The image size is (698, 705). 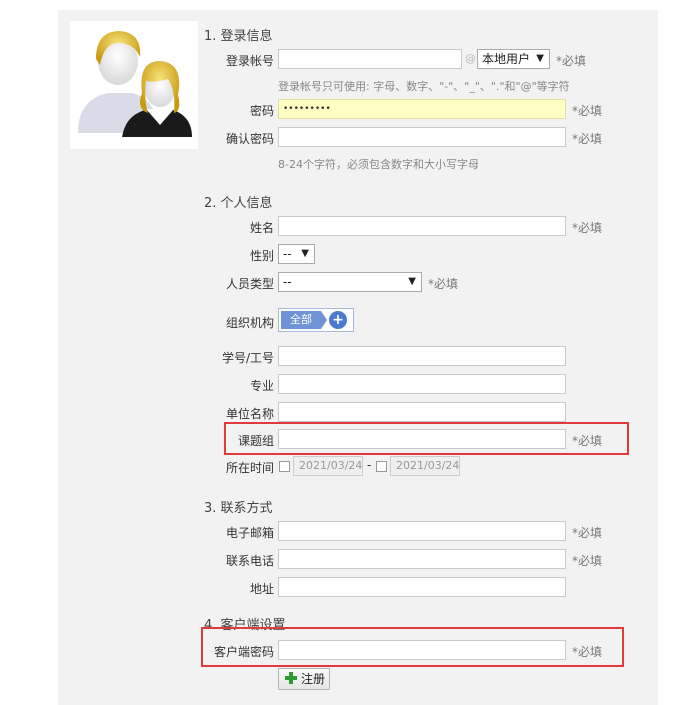 I want to click on person-type-required: *必填, so click(x=443, y=284).